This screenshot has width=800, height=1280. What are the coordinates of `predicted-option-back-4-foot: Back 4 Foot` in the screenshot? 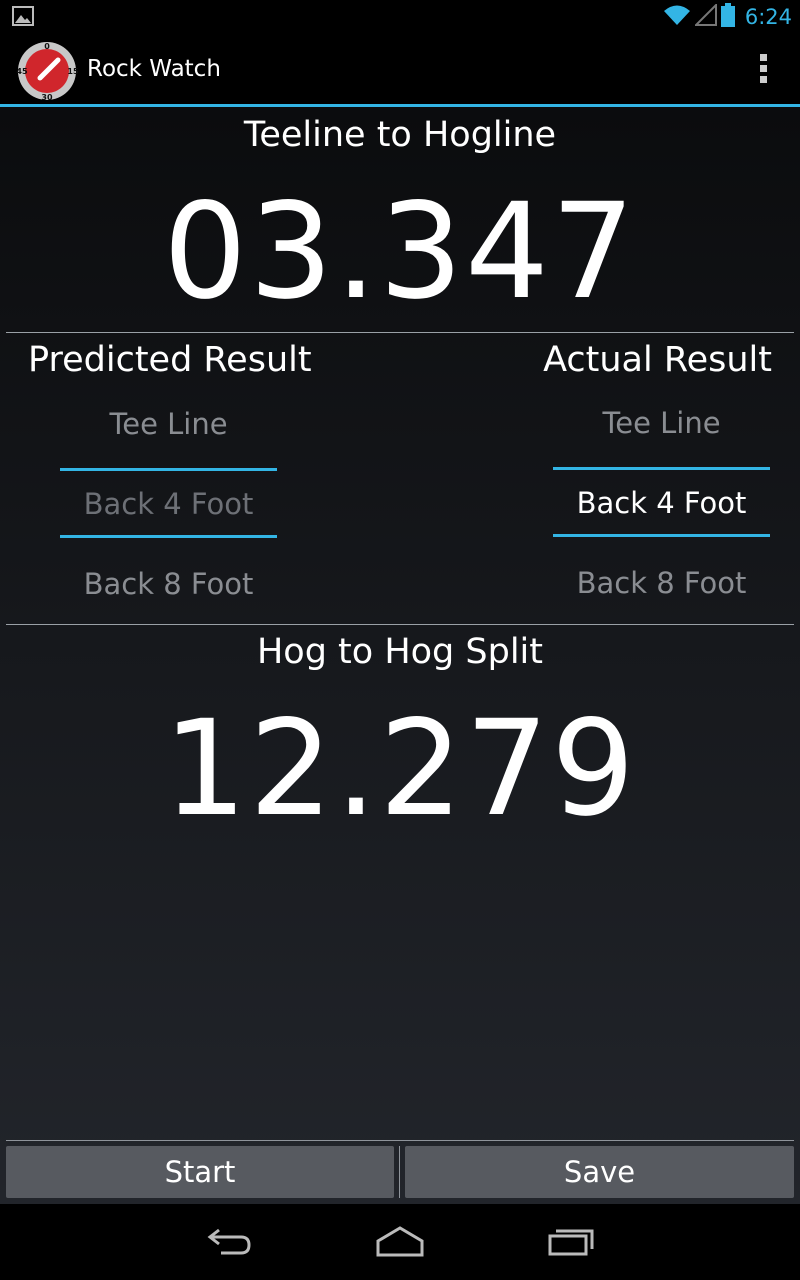 It's located at (168, 504).